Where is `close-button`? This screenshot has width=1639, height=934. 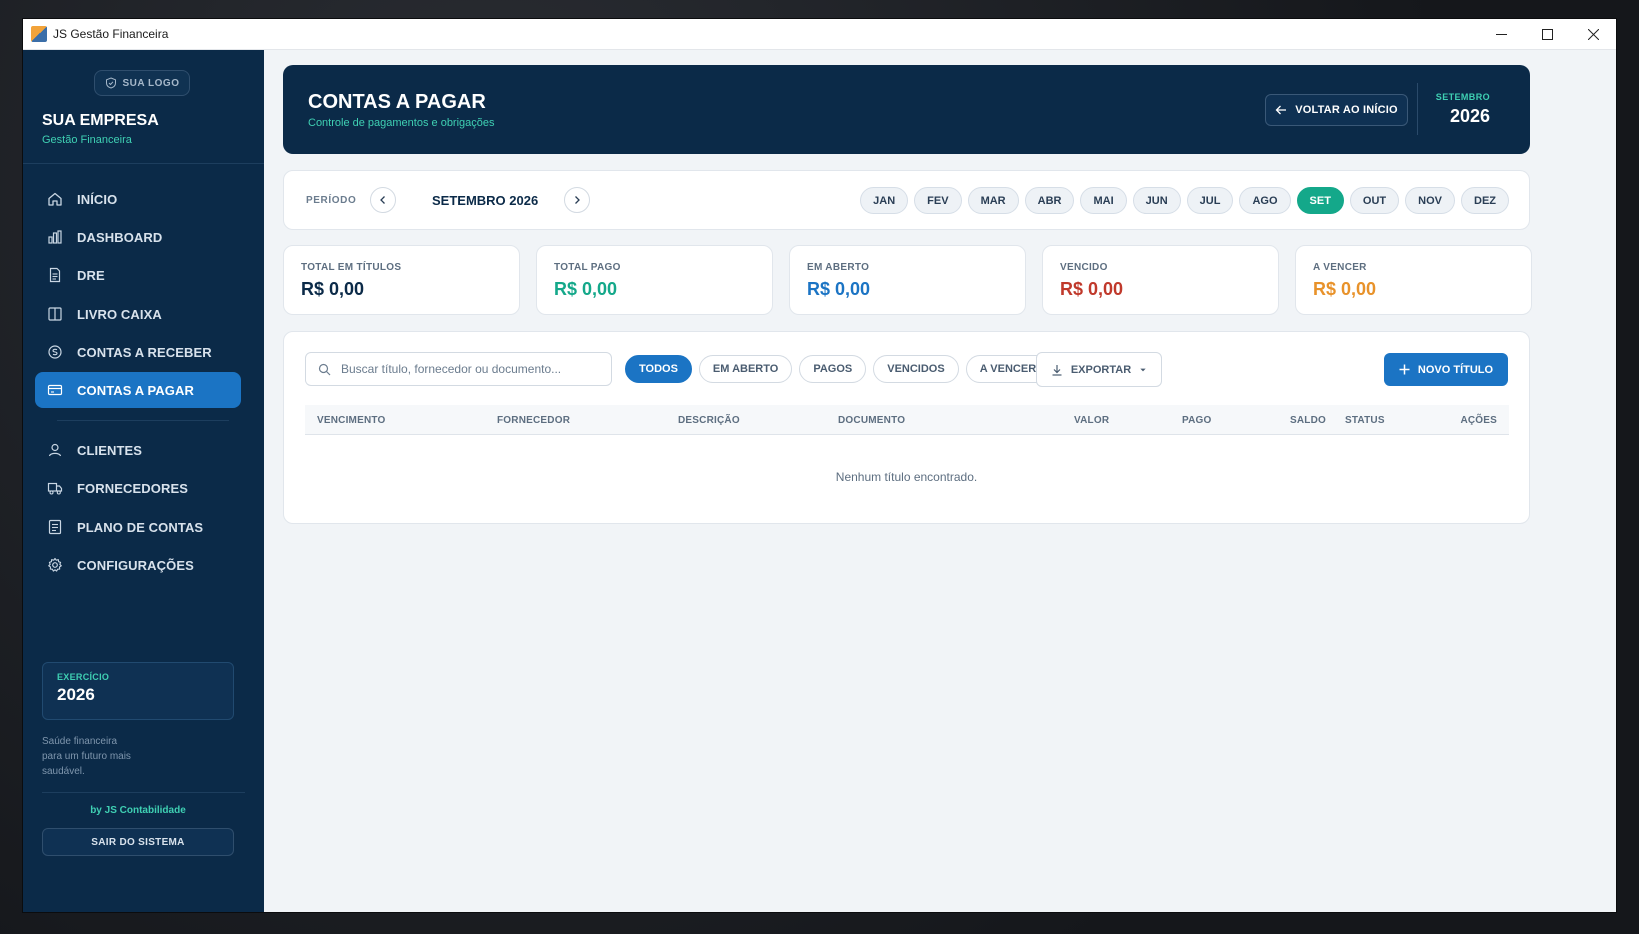 close-button is located at coordinates (1593, 34).